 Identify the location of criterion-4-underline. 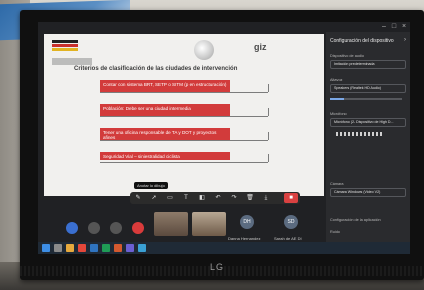
(184, 162).